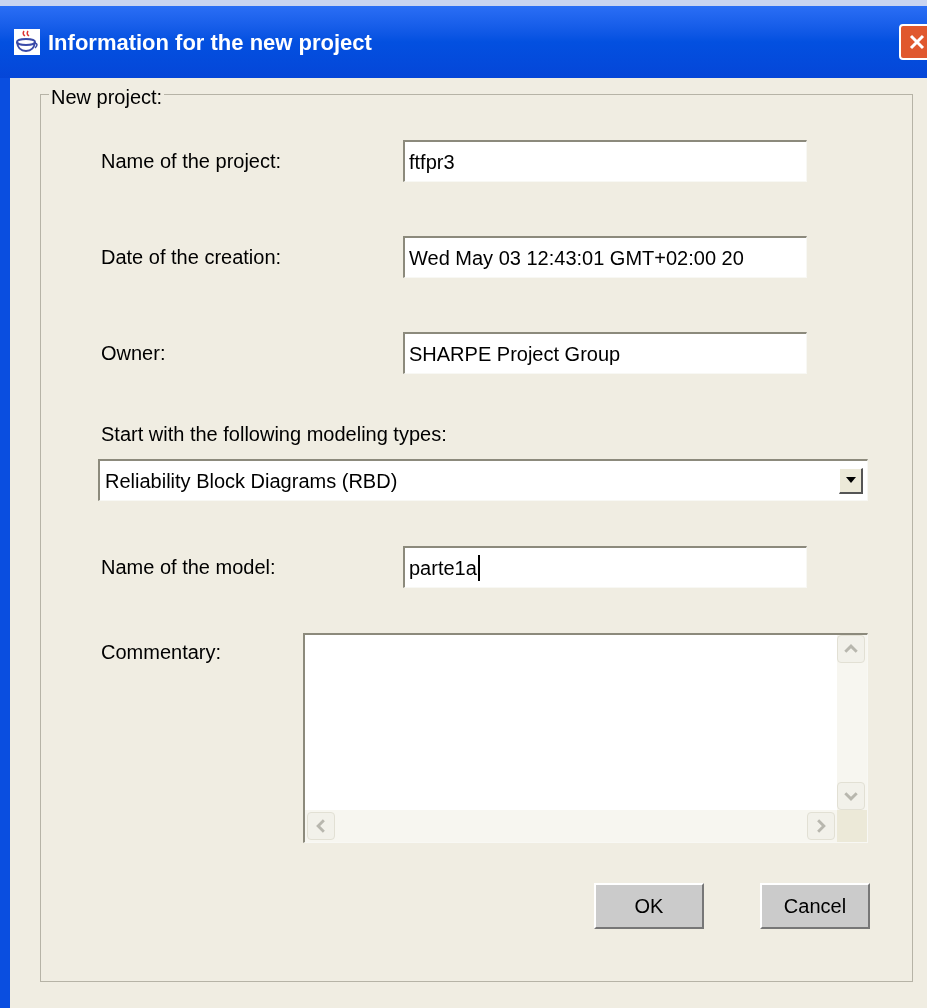 This screenshot has width=927, height=1008. I want to click on field-label: Name of the project:, so click(191, 161).